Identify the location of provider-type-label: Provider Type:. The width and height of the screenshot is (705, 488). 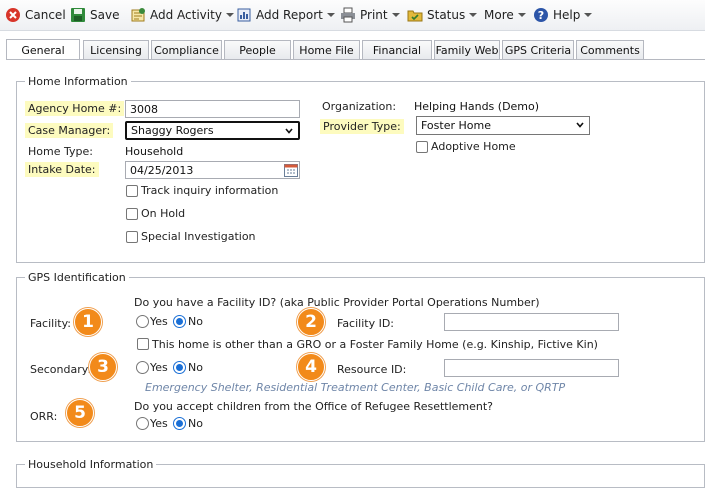
(362, 126).